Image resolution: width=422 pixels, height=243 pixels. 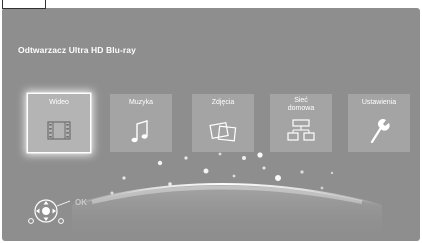 I want to click on top-box, so click(x=24, y=4).